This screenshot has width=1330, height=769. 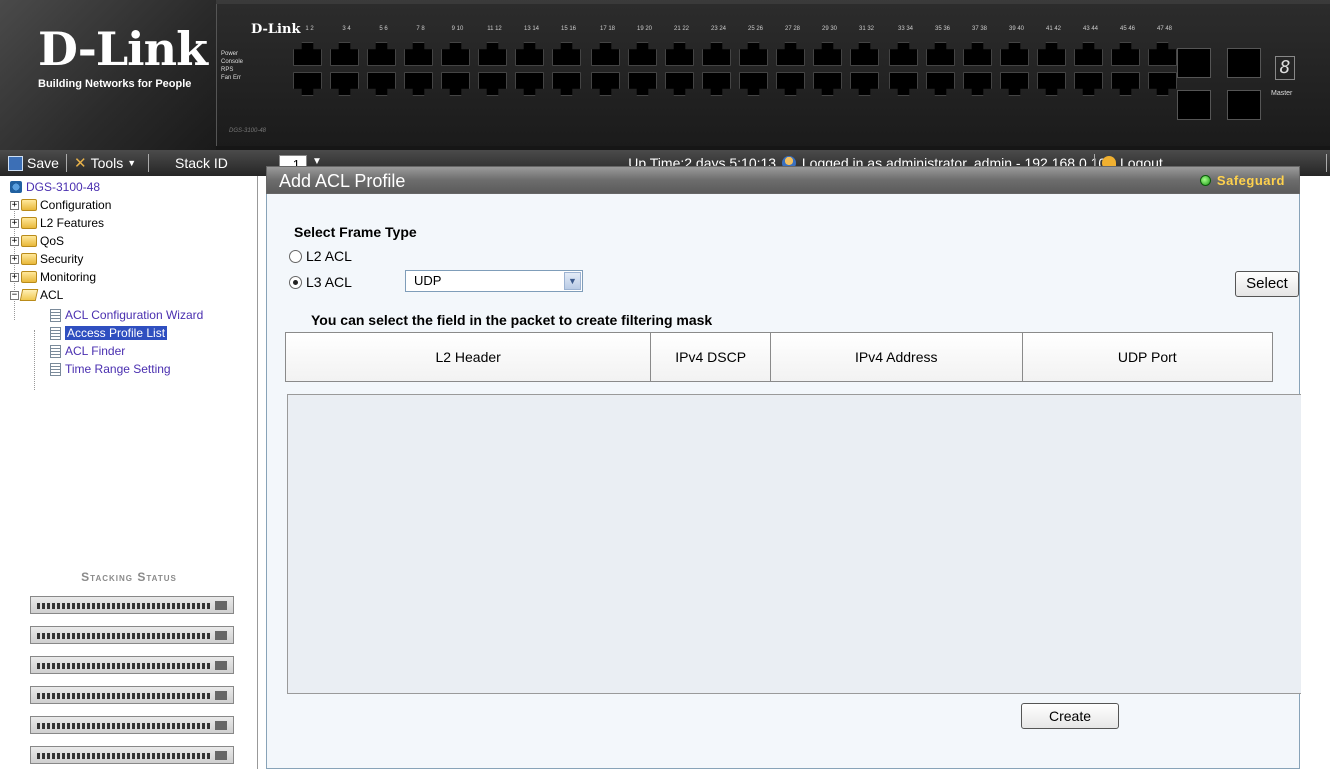 I want to click on collapse-icon: −, so click(x=14, y=295).